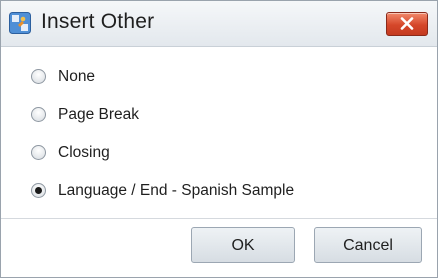  I want to click on cancel-button: Cancel, so click(368, 245).